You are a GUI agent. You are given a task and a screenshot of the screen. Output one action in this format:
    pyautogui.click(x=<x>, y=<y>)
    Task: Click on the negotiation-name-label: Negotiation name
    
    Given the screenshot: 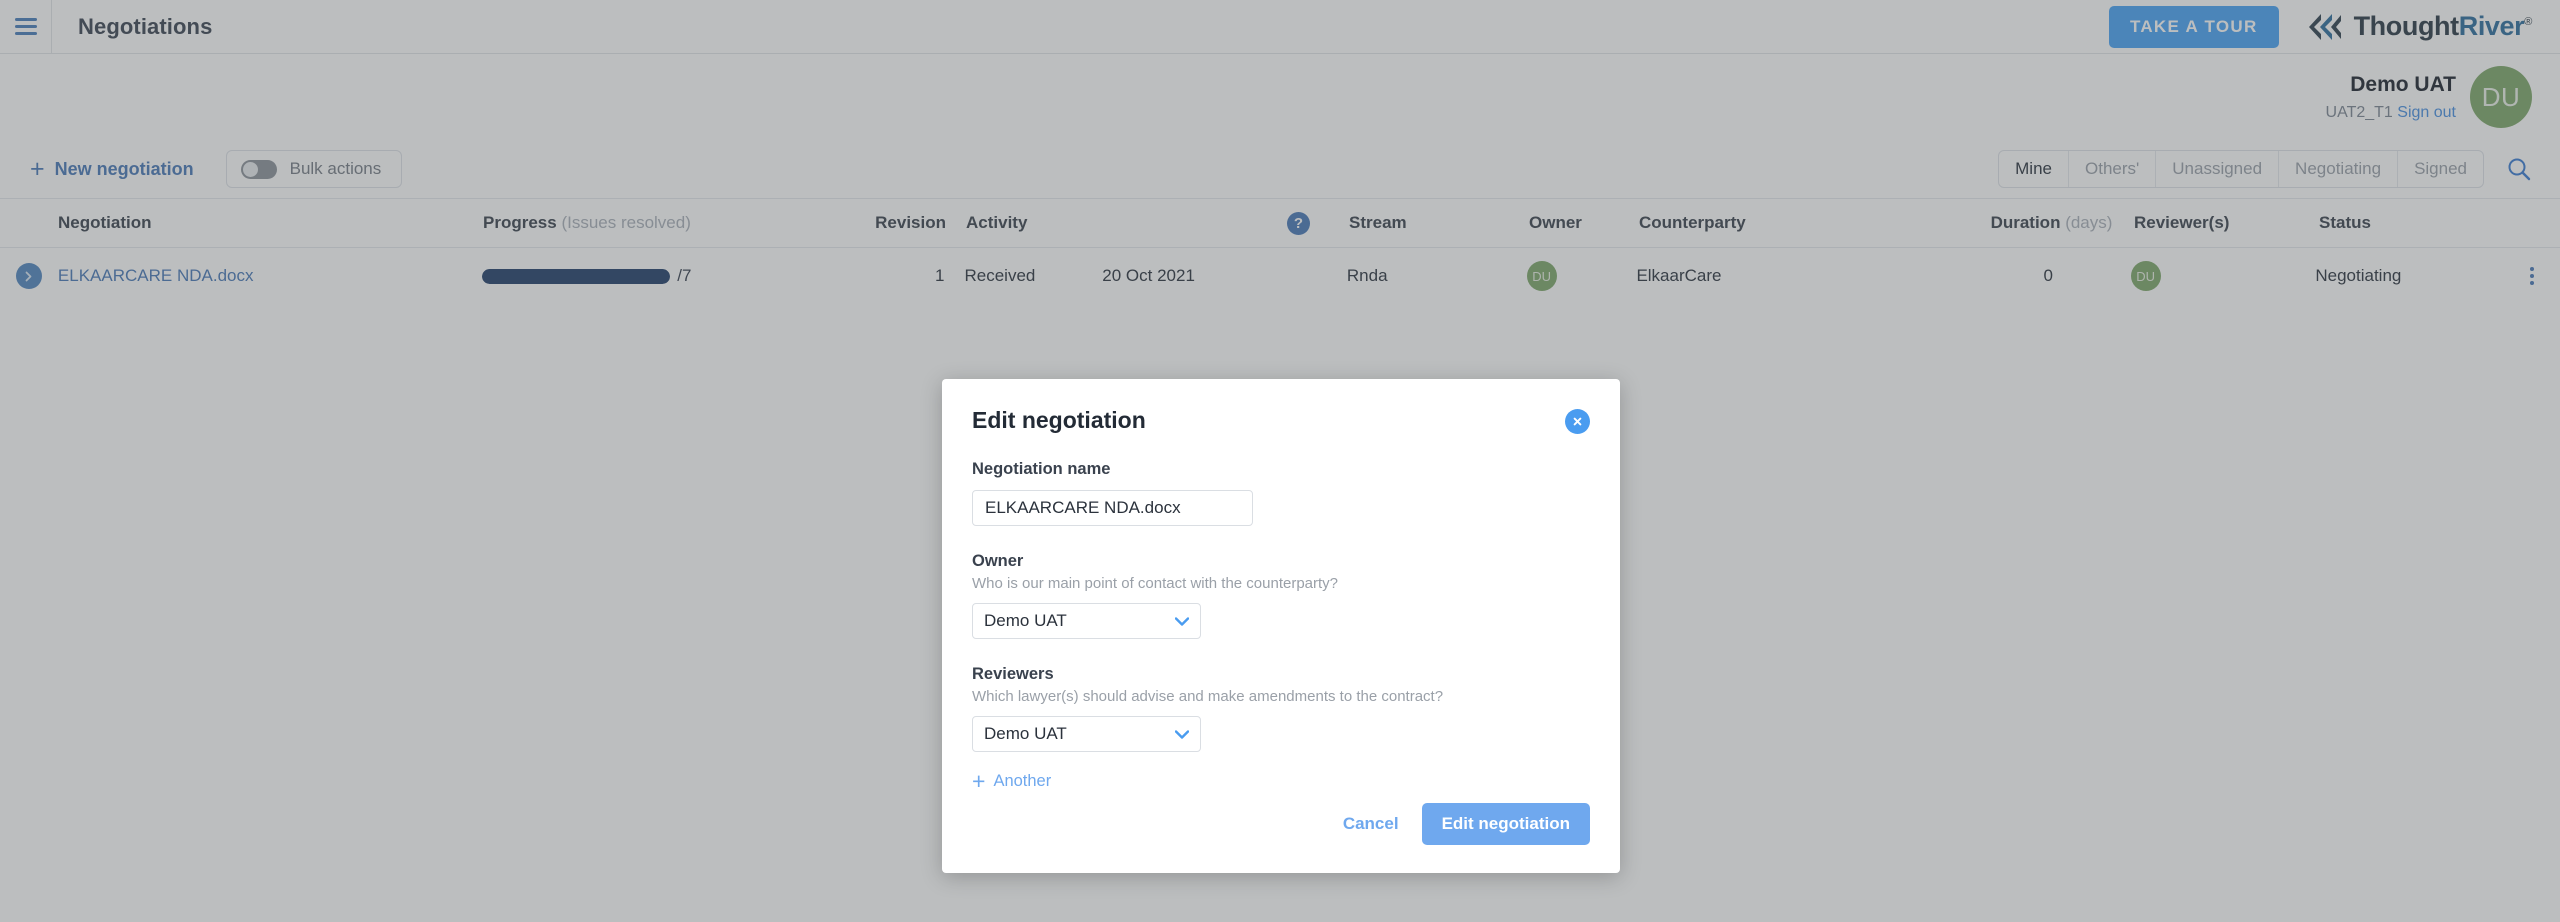 What is the action you would take?
    pyautogui.click(x=1041, y=469)
    